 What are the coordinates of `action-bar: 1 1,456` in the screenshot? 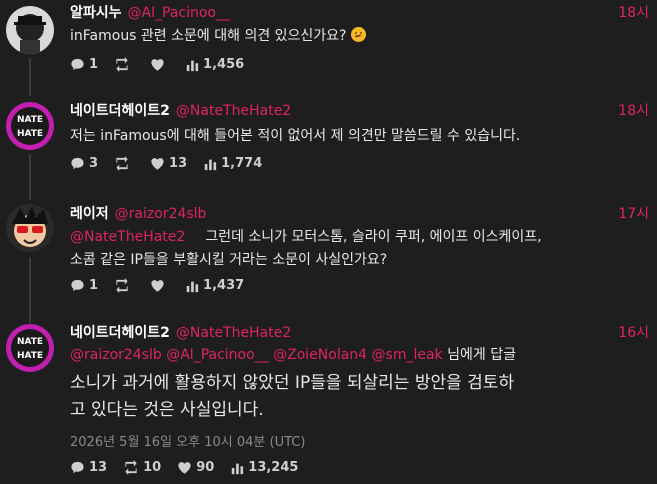 It's located at (157, 64).